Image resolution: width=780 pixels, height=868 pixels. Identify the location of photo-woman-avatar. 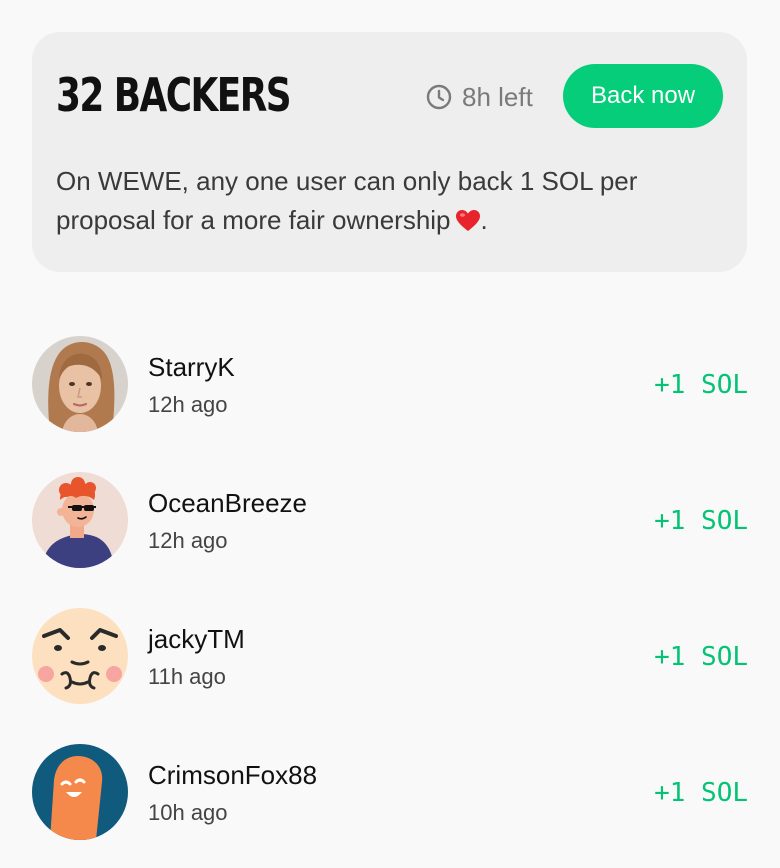
(80, 384).